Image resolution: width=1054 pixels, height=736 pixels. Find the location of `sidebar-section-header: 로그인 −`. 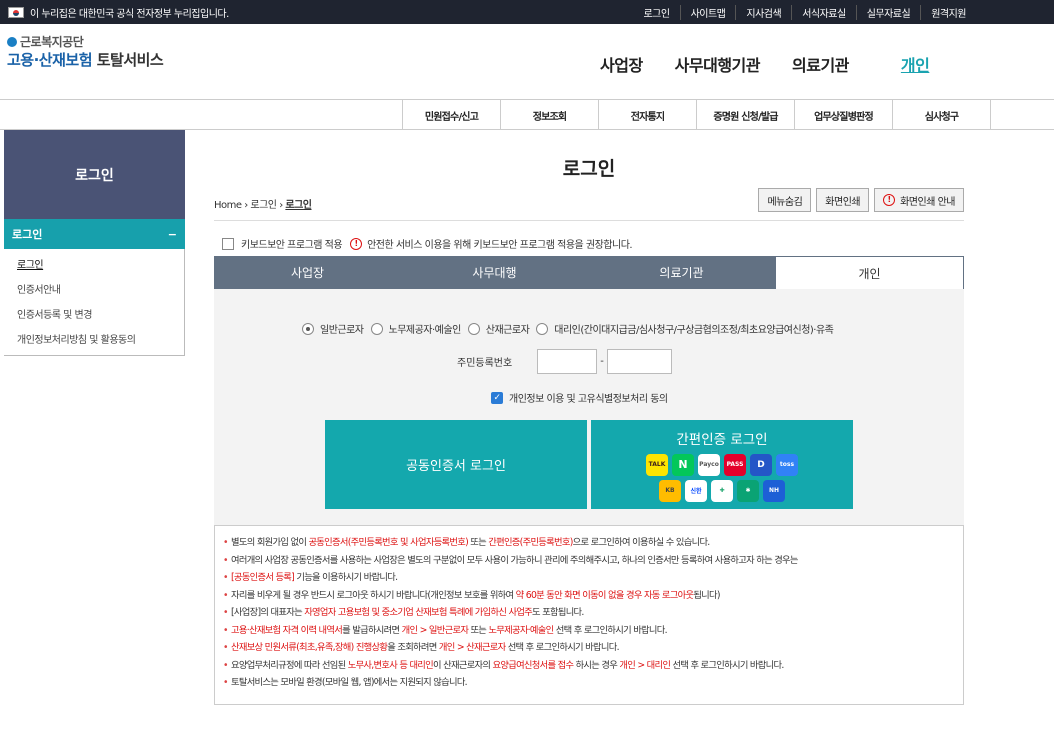

sidebar-section-header: 로그인 − is located at coordinates (94, 234).